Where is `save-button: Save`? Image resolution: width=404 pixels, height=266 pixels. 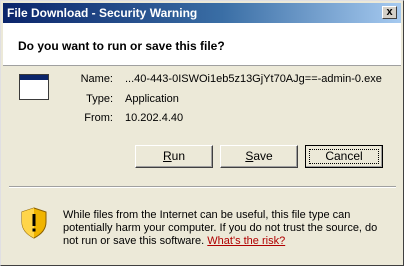 save-button: Save is located at coordinates (259, 156).